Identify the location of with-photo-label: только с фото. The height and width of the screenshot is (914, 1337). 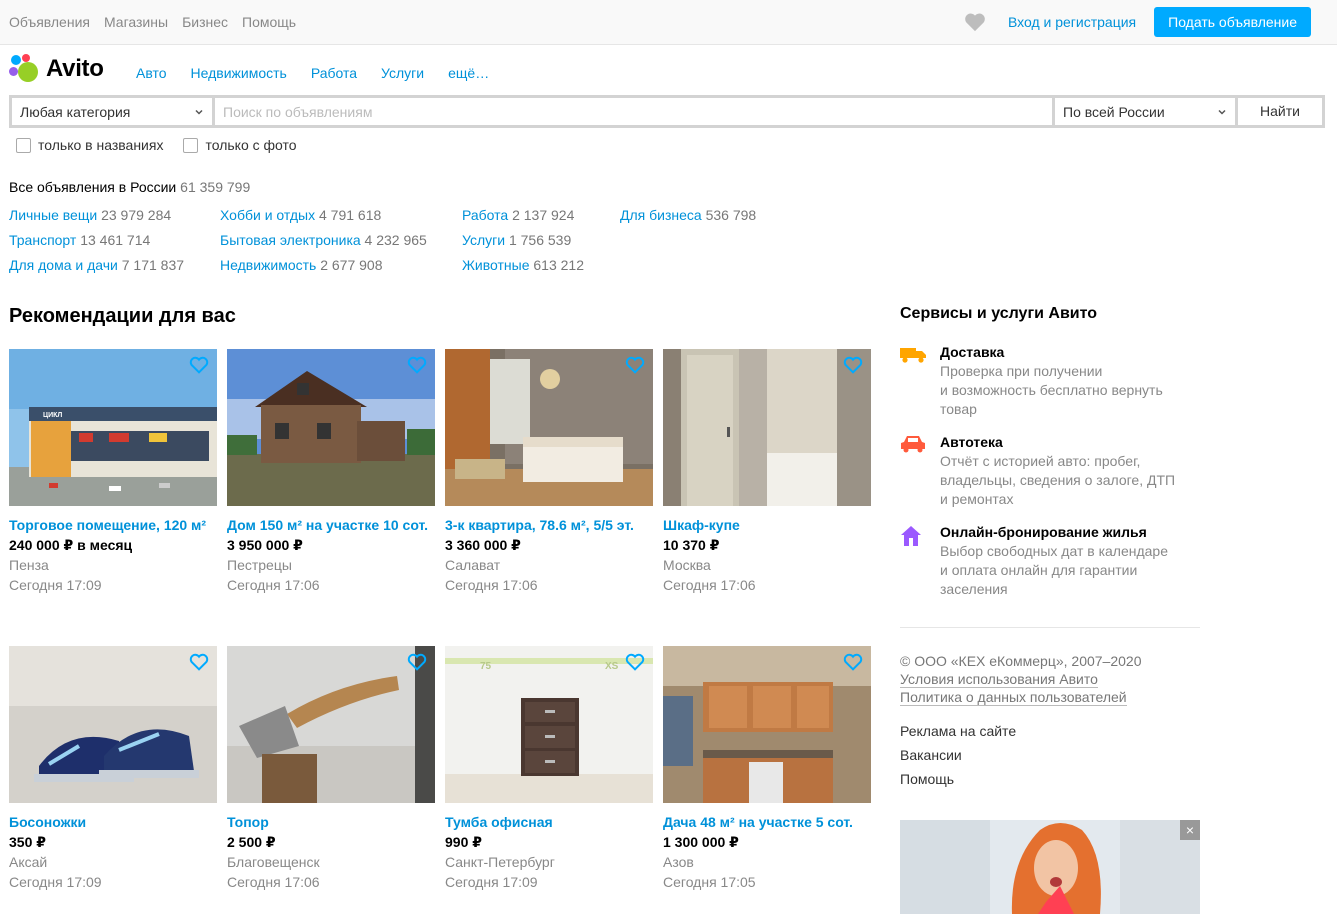
(251, 145).